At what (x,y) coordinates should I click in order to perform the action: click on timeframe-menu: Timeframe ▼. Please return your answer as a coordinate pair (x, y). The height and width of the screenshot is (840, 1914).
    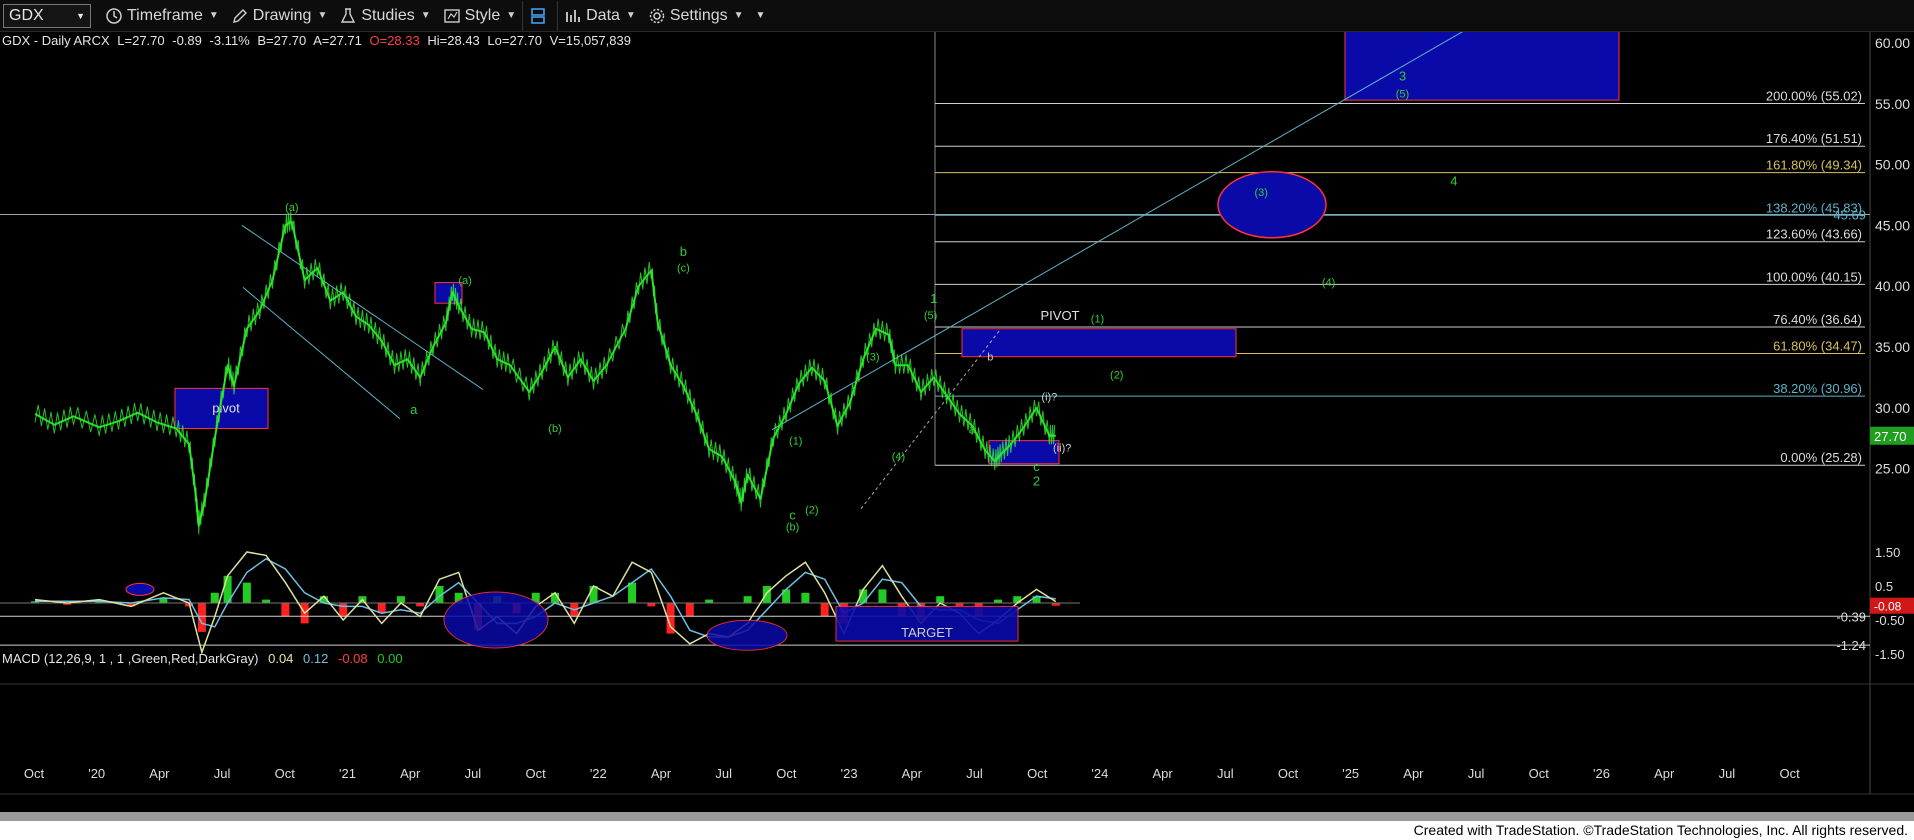
    Looking at the image, I should click on (162, 16).